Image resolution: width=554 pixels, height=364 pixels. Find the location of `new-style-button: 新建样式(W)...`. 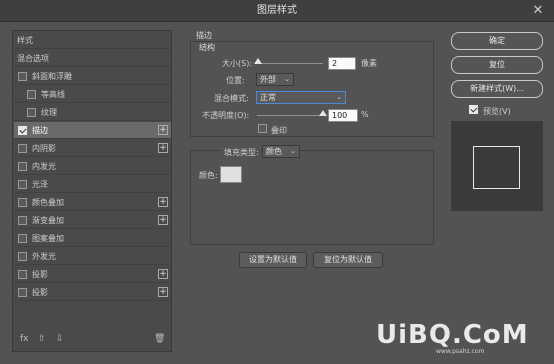

new-style-button: 新建样式(W)... is located at coordinates (497, 89).